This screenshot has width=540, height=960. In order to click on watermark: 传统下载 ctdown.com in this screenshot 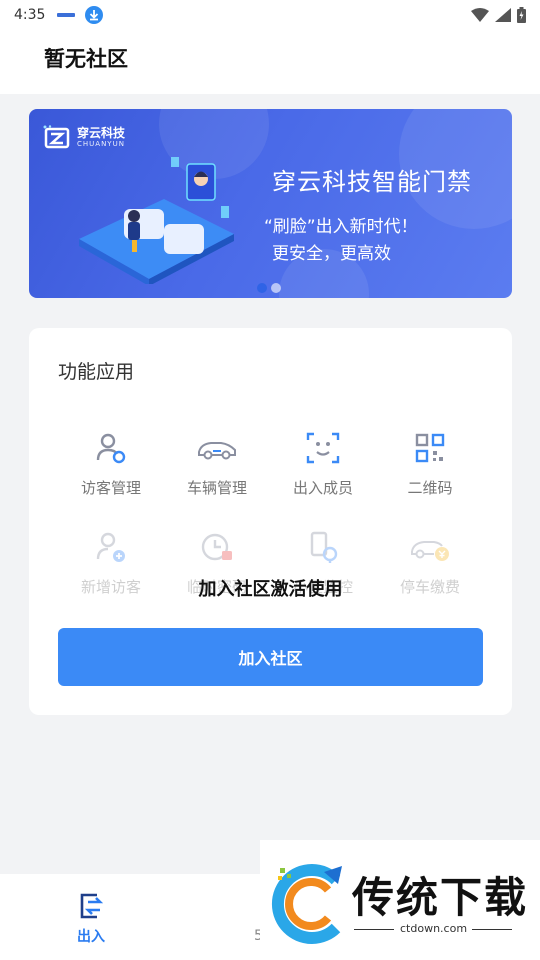, I will do `click(400, 900)`.